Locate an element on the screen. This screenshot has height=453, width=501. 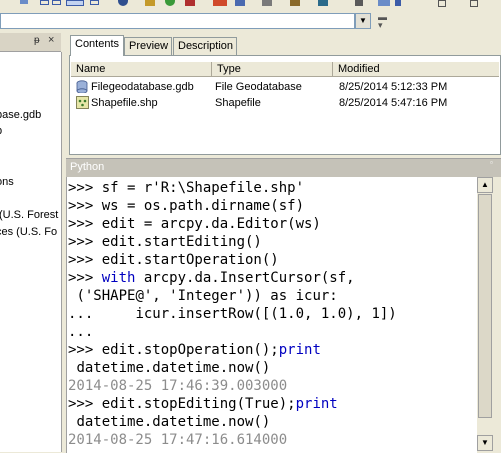
tree-item: (U.S. Forest is located at coordinates (29, 215).